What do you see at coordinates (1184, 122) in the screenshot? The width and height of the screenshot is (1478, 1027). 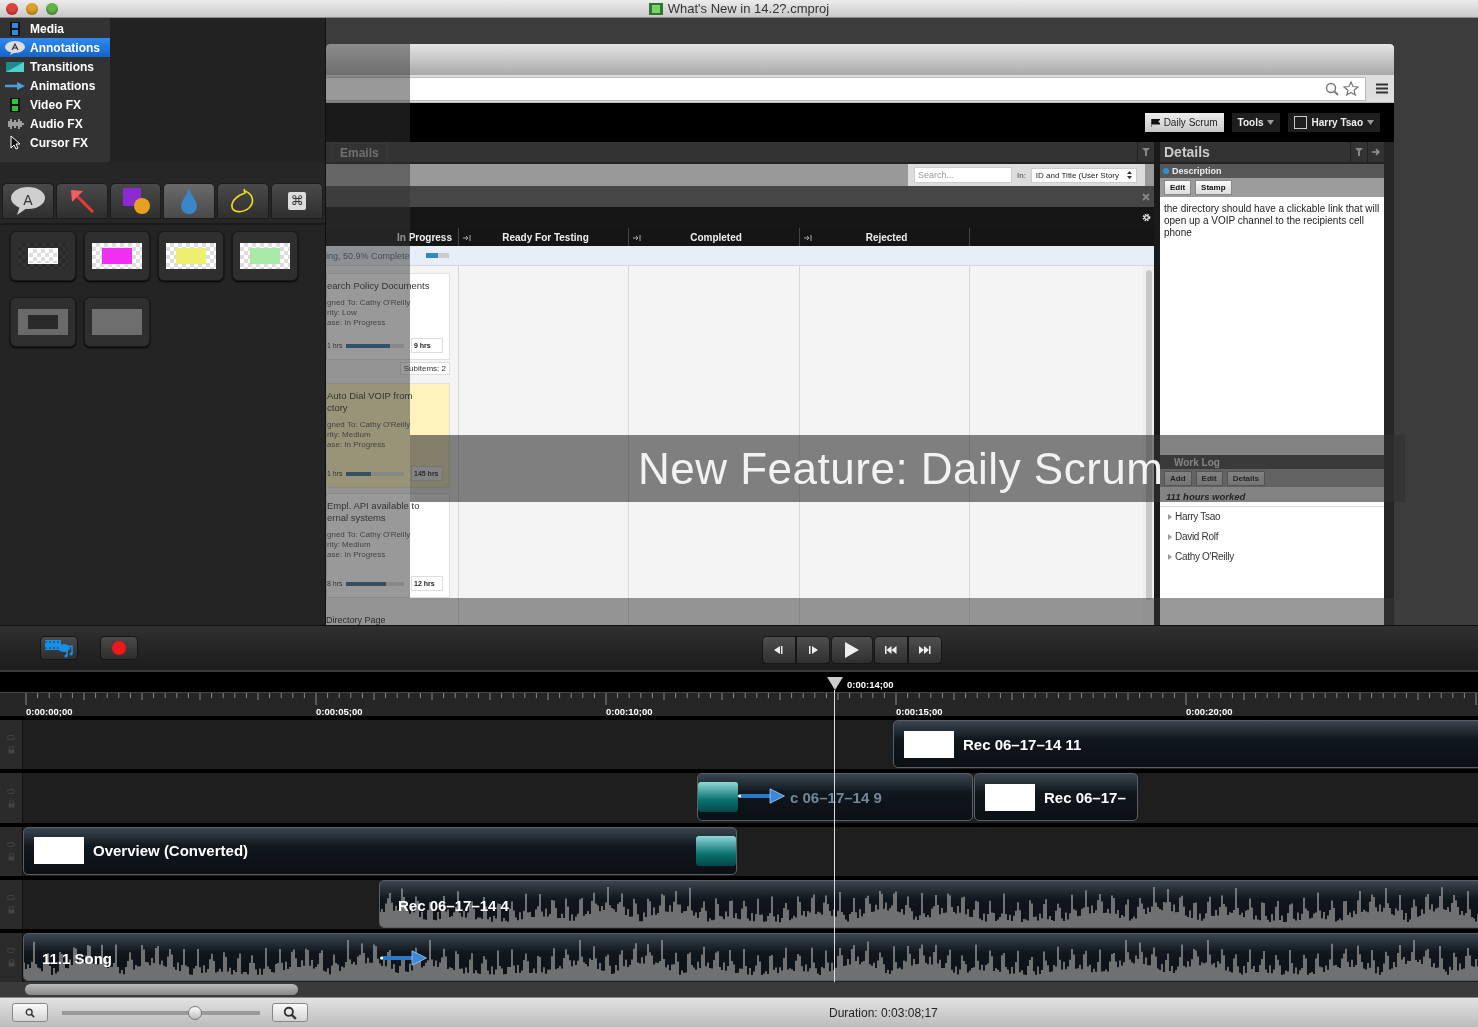 I see `daily-scrum-button: Daily Scrum` at bounding box center [1184, 122].